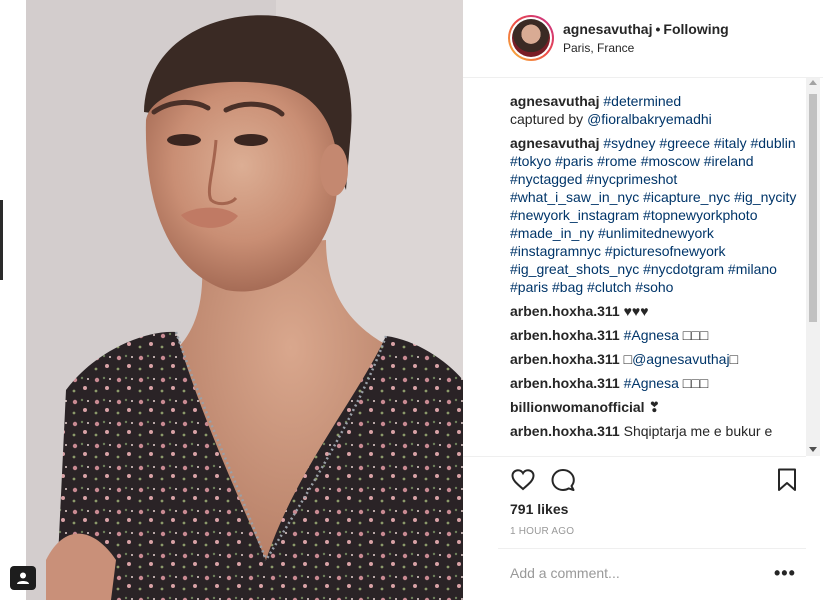 The height and width of the screenshot is (600, 823). What do you see at coordinates (607, 29) in the screenshot?
I see `username-link: agnesavuthaj` at bounding box center [607, 29].